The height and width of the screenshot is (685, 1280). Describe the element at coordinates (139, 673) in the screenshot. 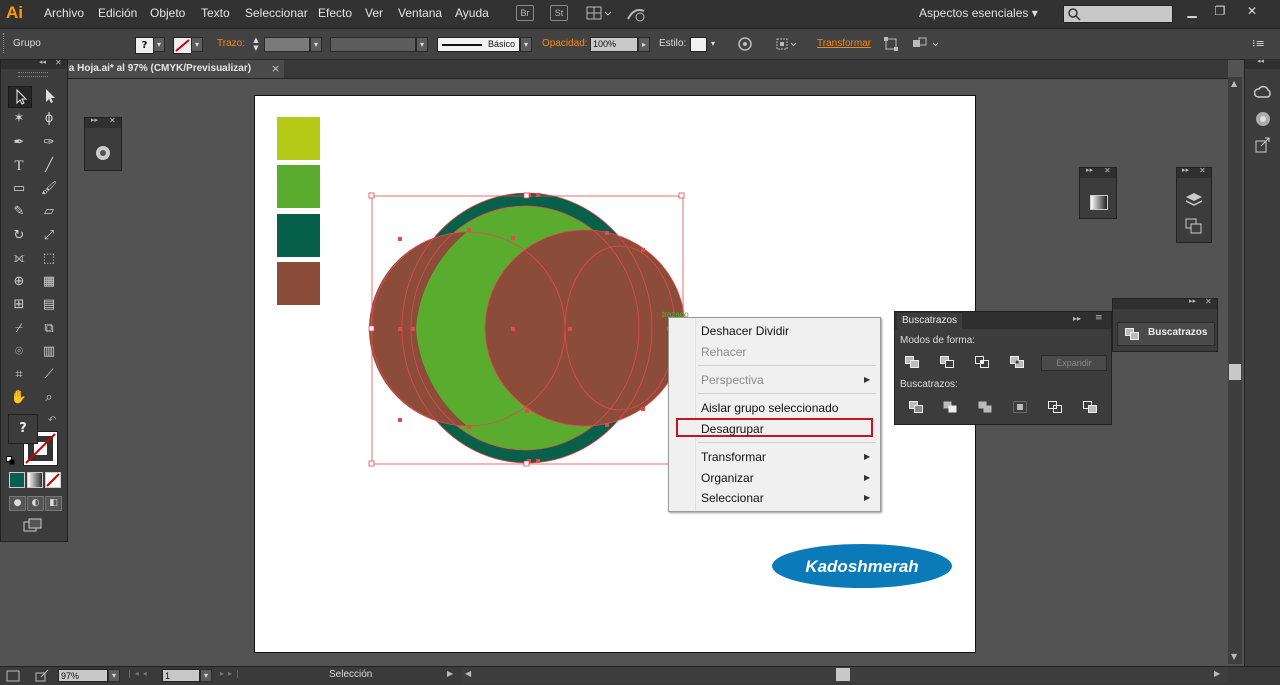

I see `artboard-prev-icons: |◂◂` at that location.